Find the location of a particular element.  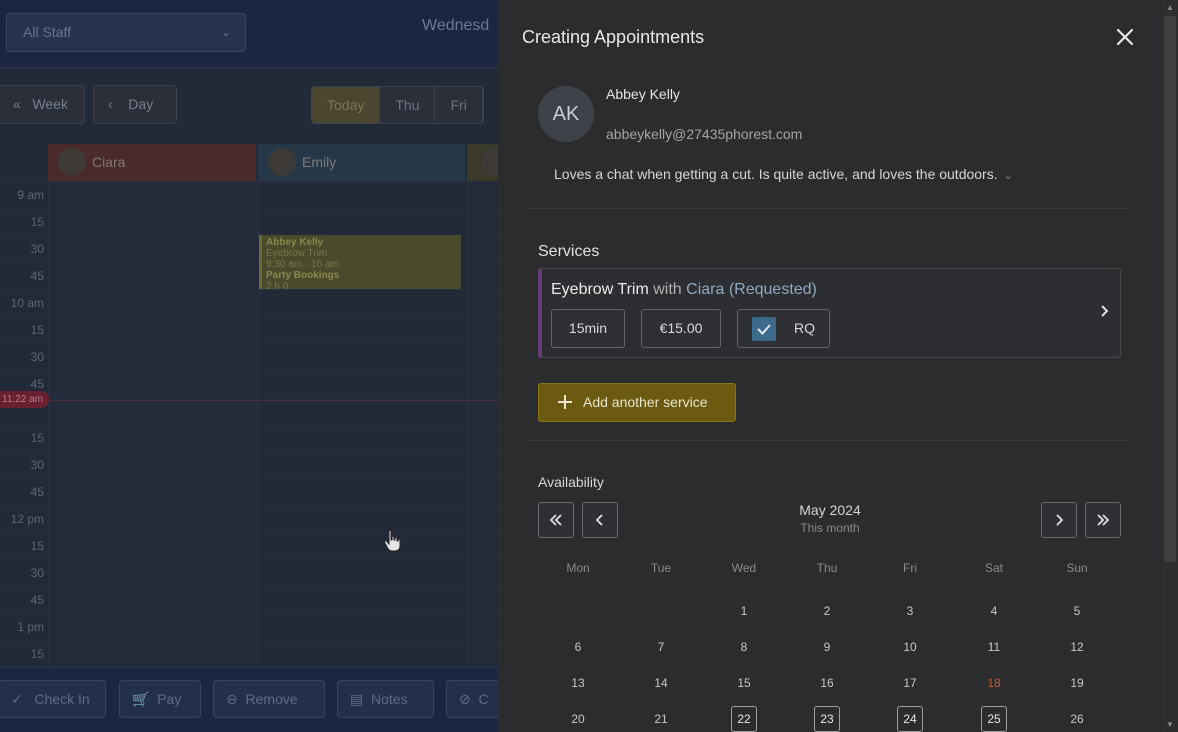

calendar-day: 4 is located at coordinates (994, 611).